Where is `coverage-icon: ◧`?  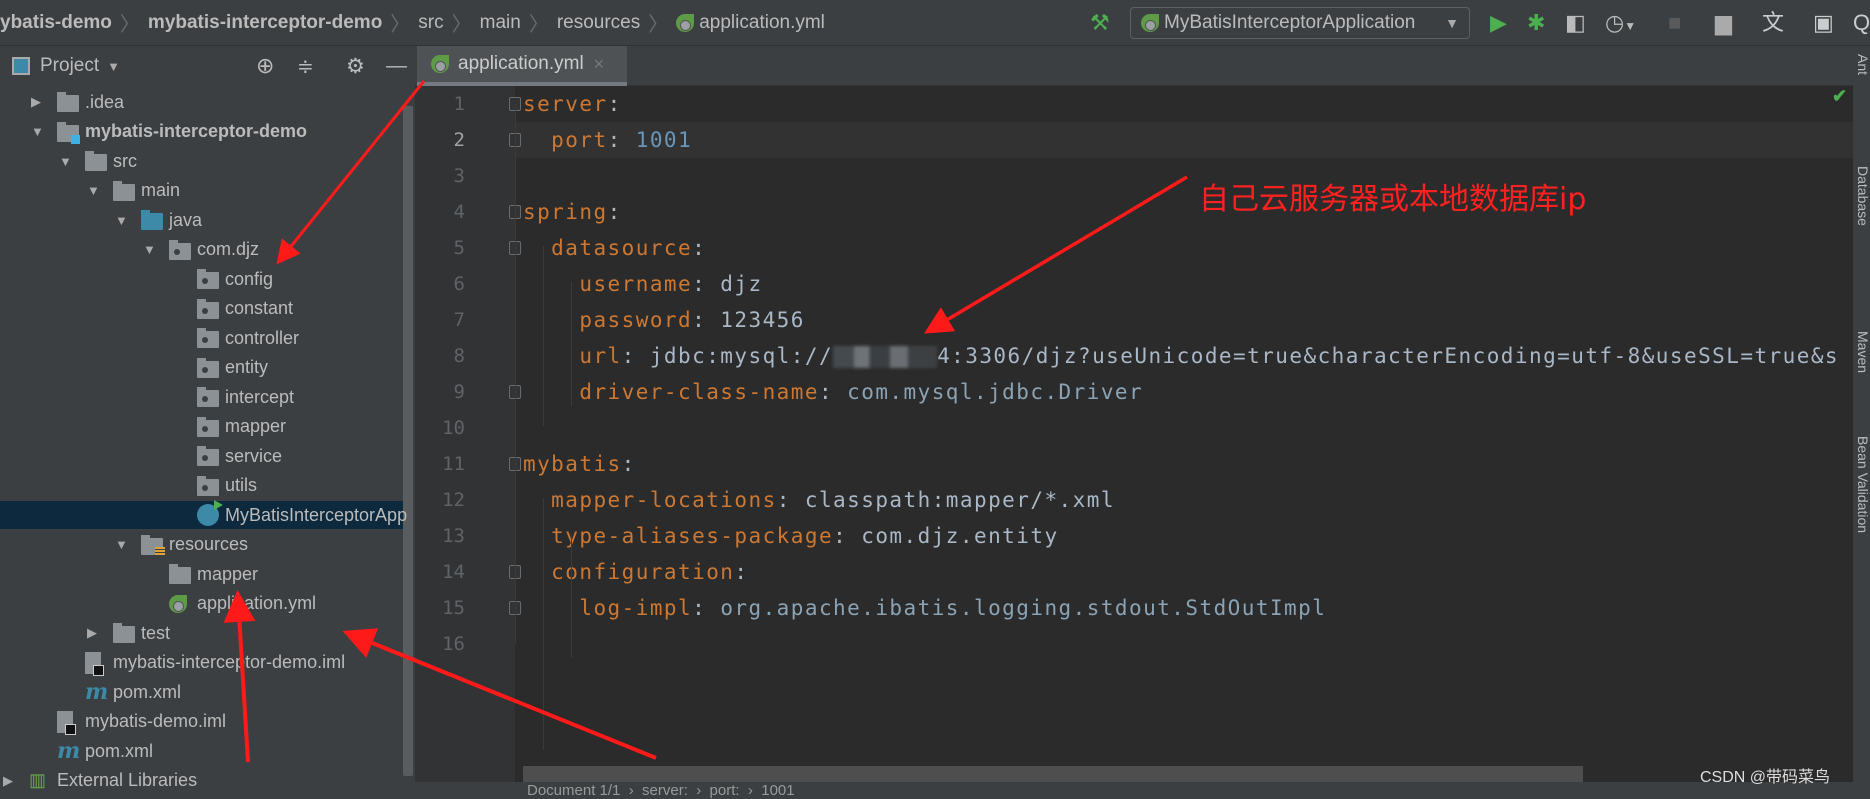 coverage-icon: ◧ is located at coordinates (1575, 23).